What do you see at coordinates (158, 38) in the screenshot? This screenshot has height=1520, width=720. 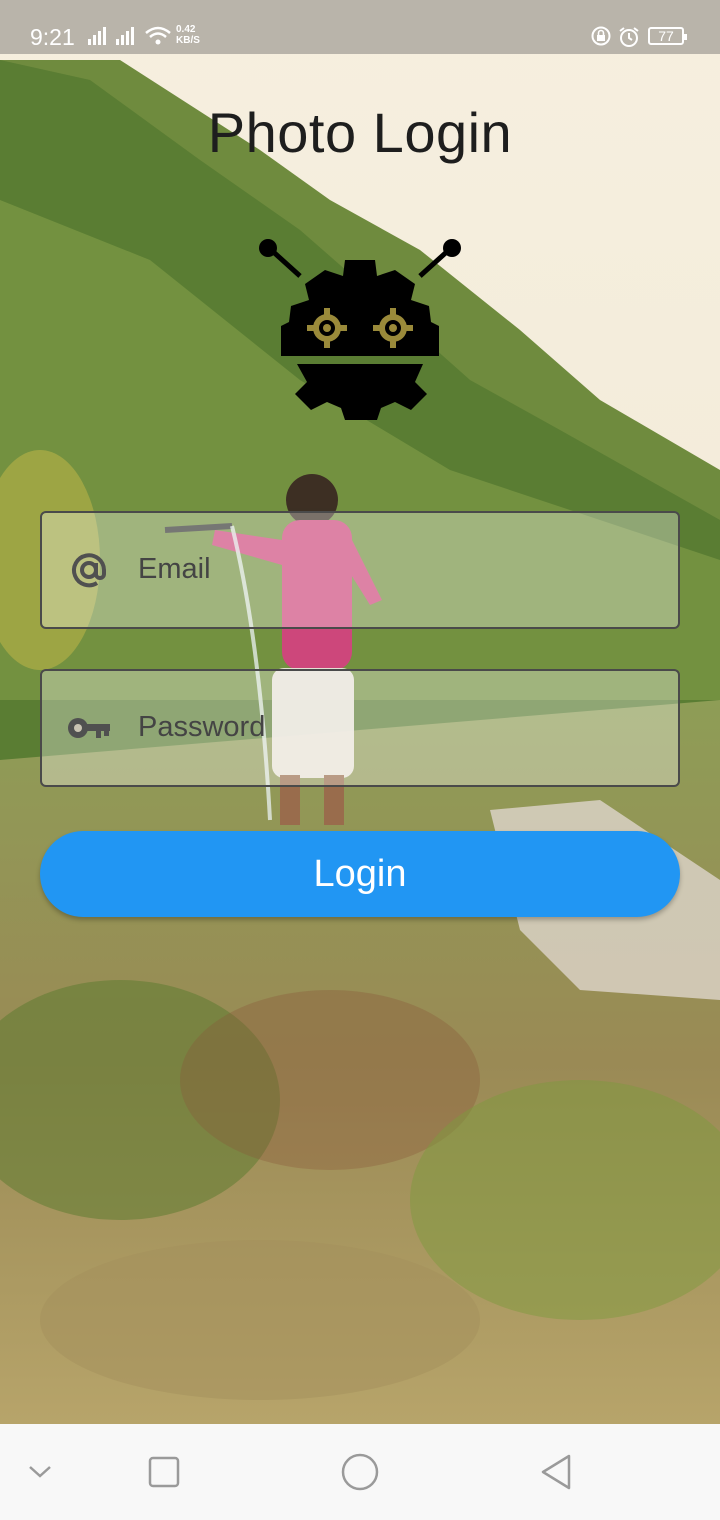 I see `wifi-icon` at bounding box center [158, 38].